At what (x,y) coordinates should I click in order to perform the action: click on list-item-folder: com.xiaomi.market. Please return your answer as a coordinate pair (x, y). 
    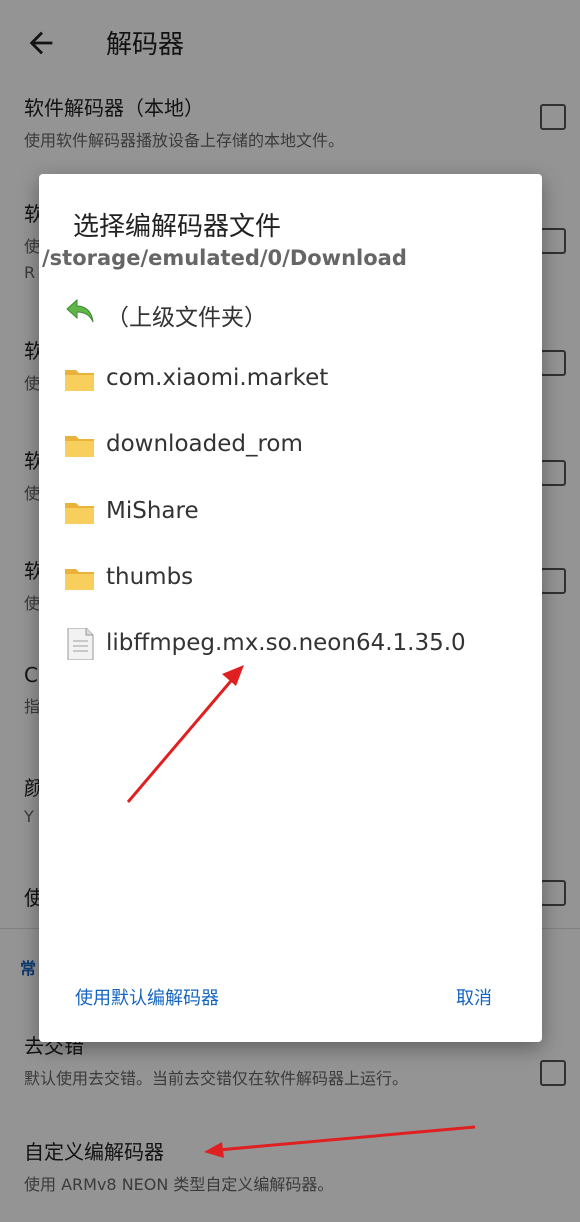
    Looking at the image, I should click on (298, 379).